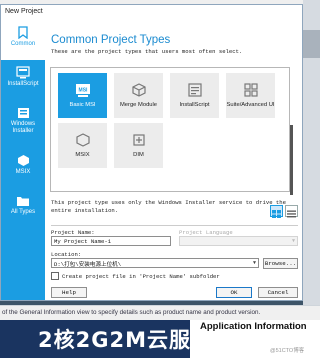  What do you see at coordinates (23, 32) in the screenshot?
I see `bookmark-icon` at bounding box center [23, 32].